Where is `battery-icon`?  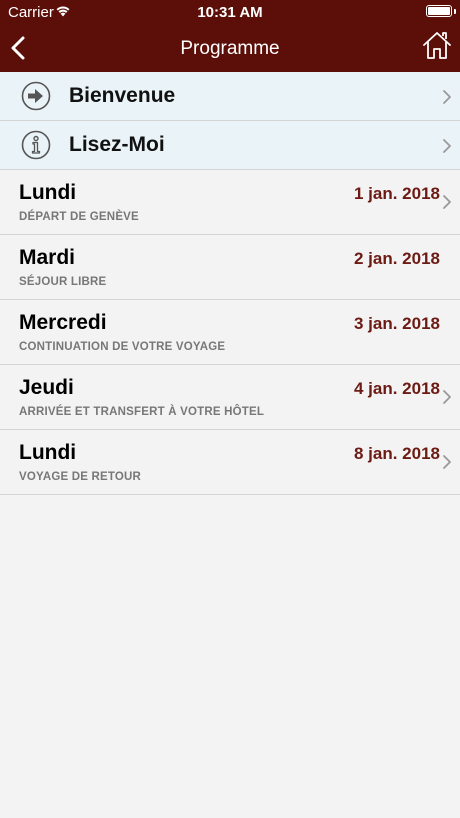 battery-icon is located at coordinates (439, 11).